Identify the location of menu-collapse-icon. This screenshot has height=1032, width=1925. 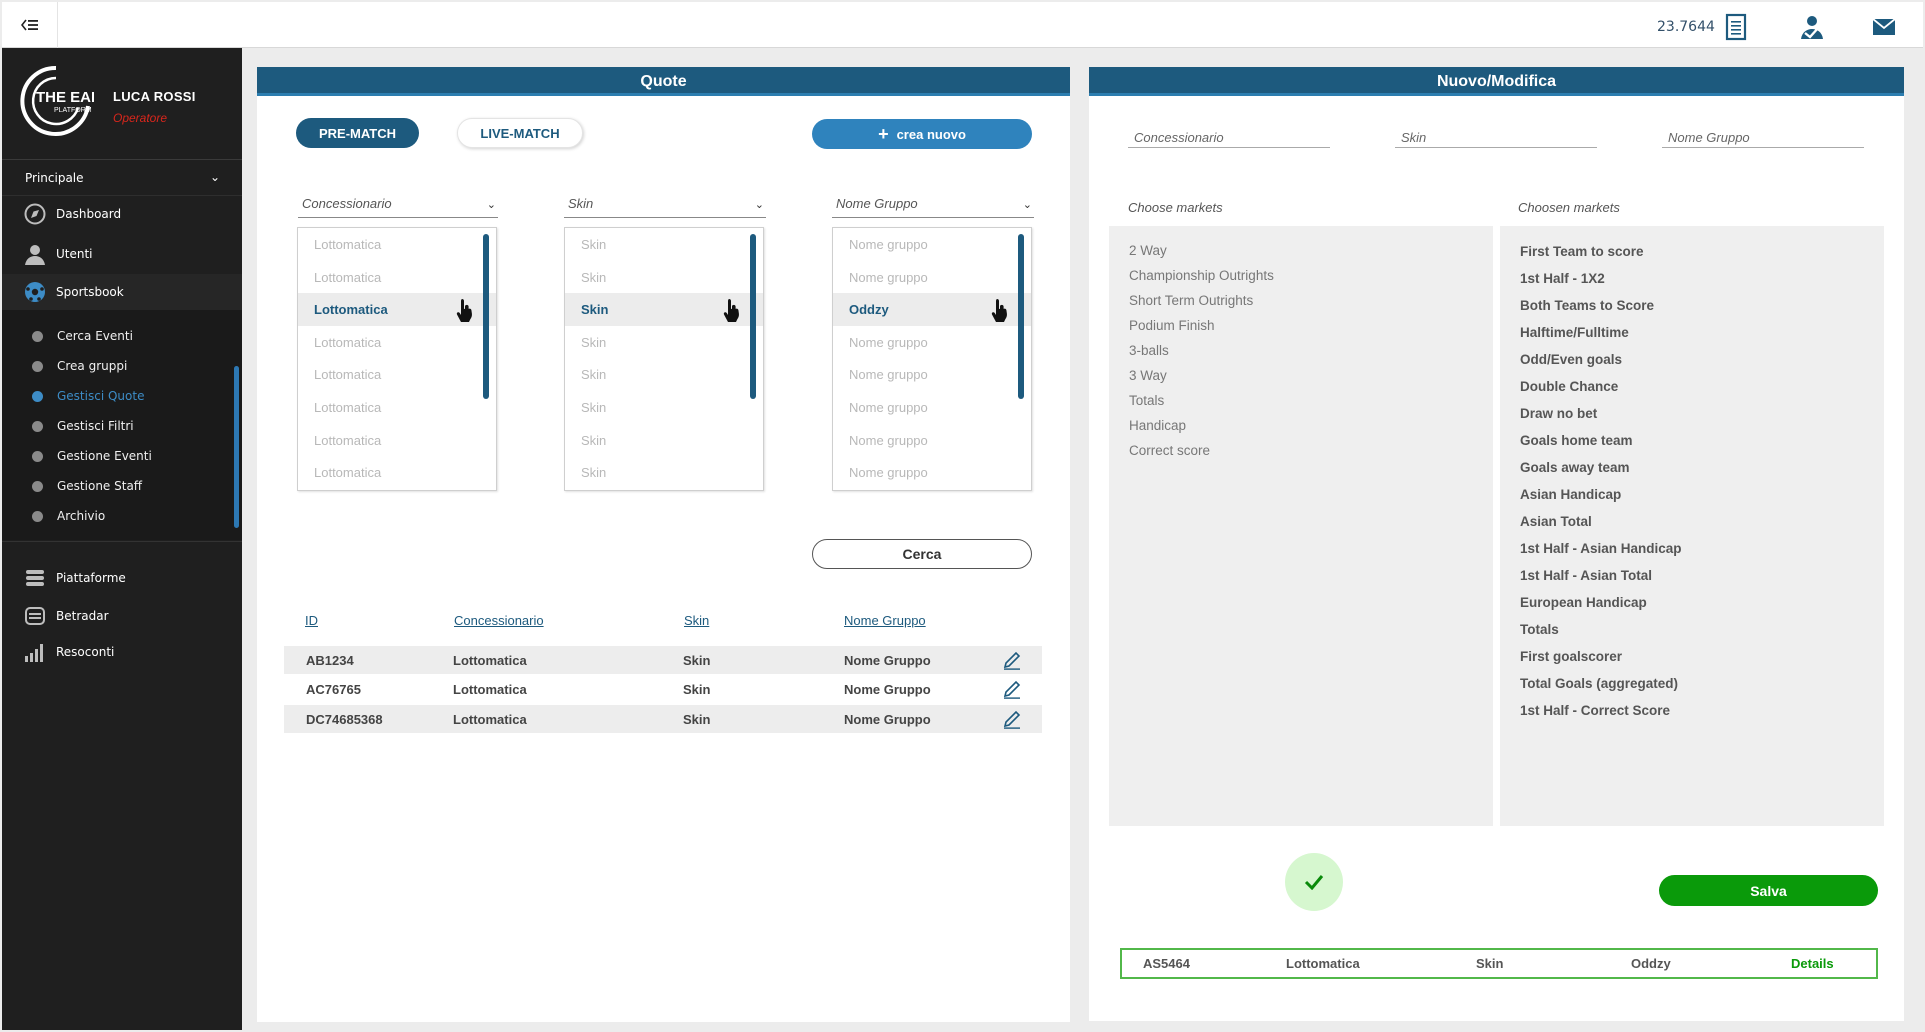
(30, 25).